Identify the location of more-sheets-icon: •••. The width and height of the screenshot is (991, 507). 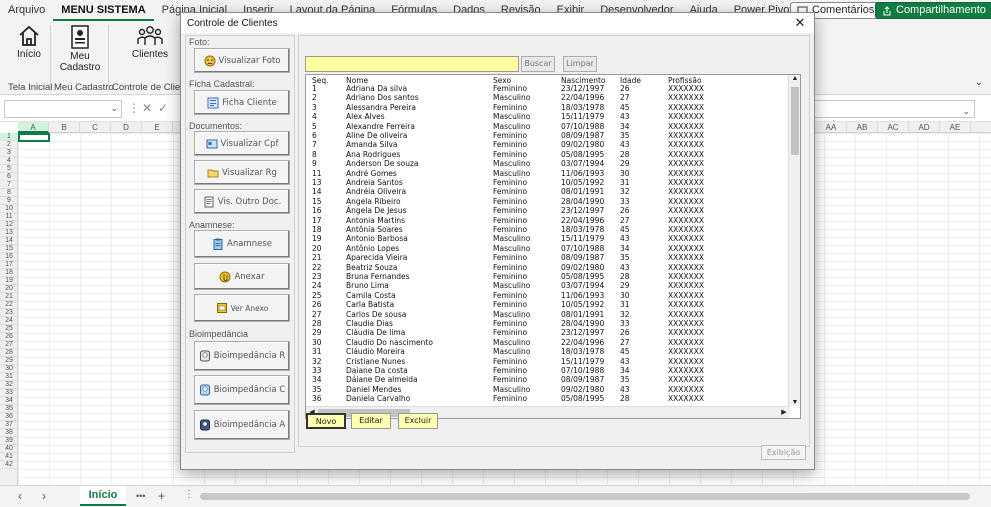
(140, 496).